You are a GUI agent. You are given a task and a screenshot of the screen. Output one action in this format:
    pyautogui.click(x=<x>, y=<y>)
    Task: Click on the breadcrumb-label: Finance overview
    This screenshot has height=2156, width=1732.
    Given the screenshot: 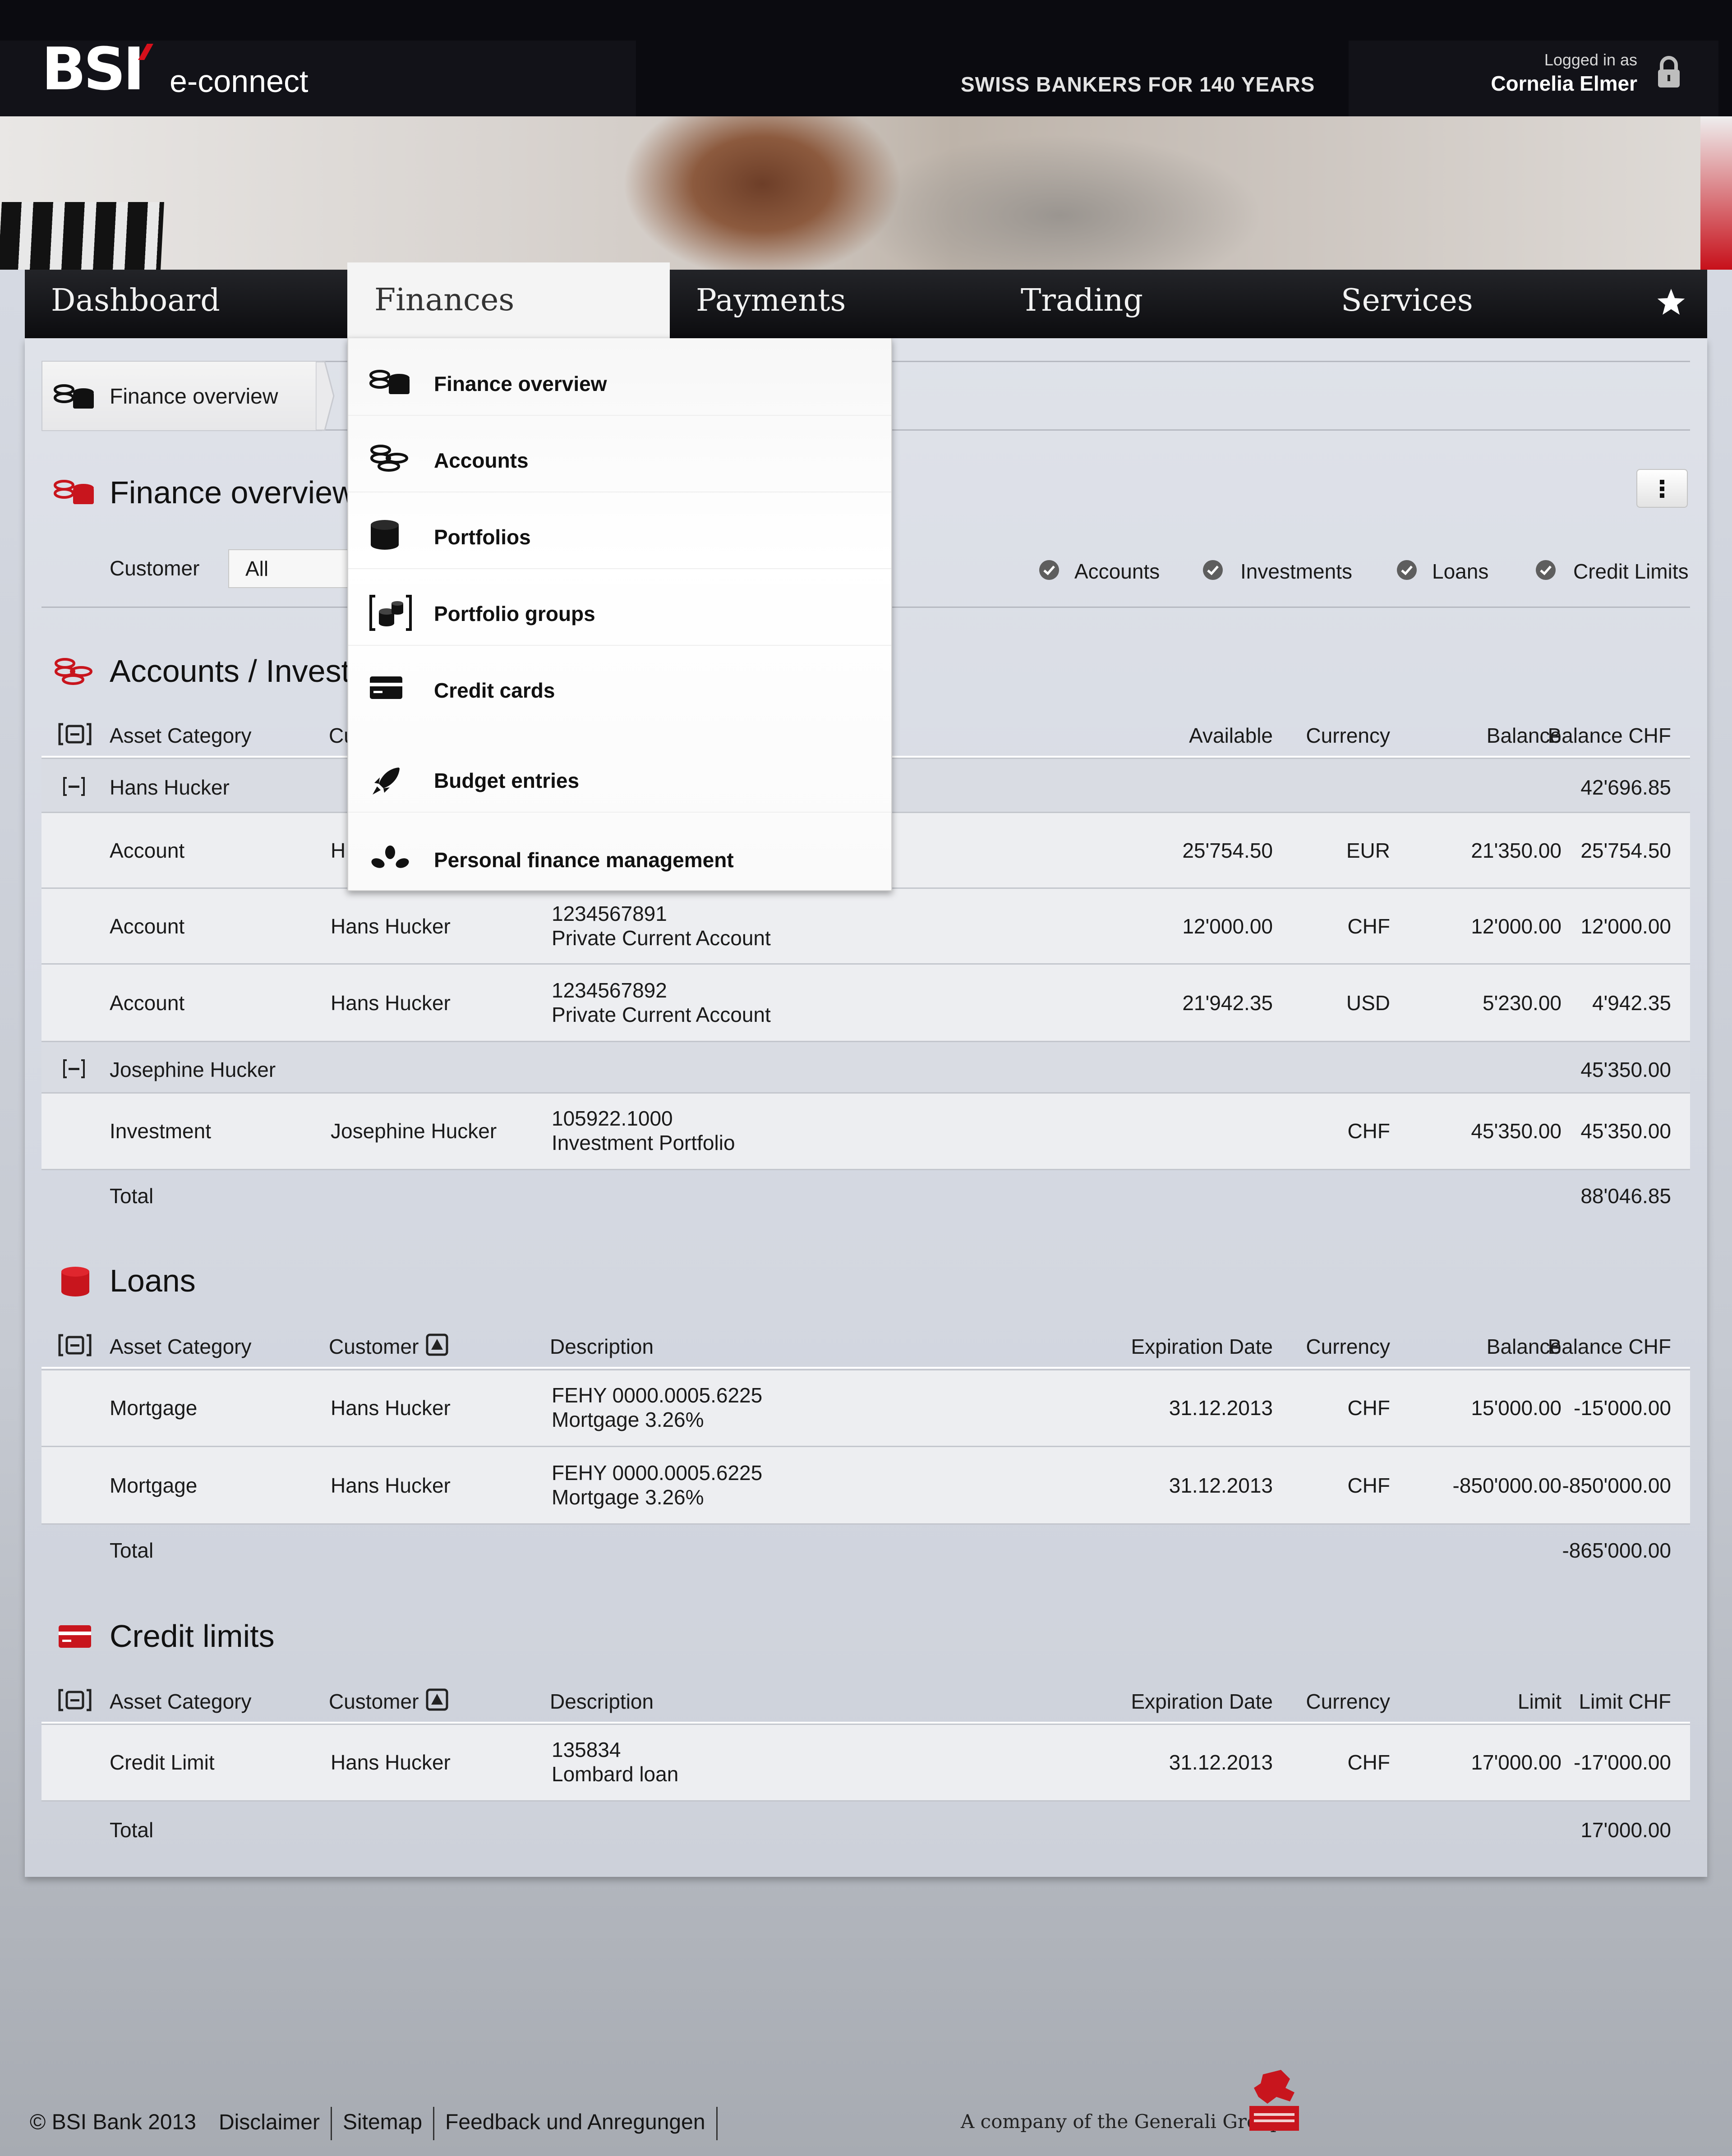 What is the action you would take?
    pyautogui.click(x=194, y=397)
    